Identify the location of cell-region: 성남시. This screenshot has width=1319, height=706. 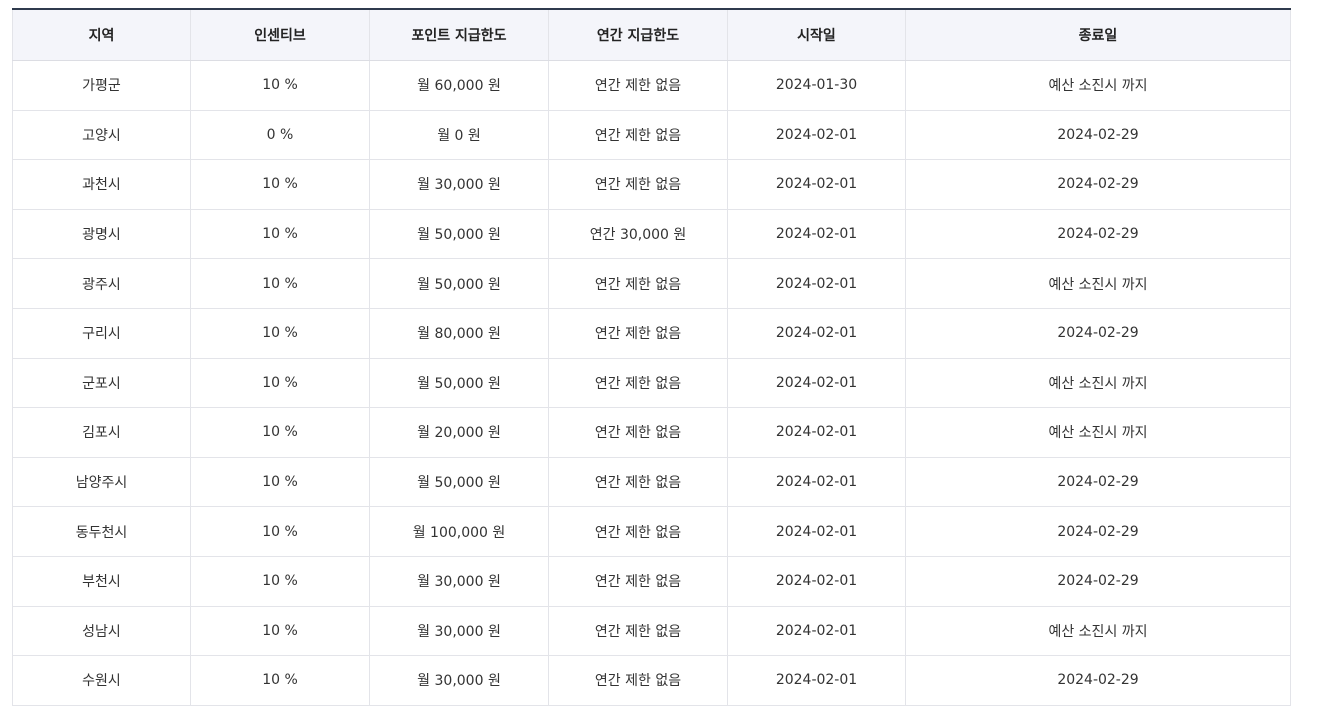
(101, 631).